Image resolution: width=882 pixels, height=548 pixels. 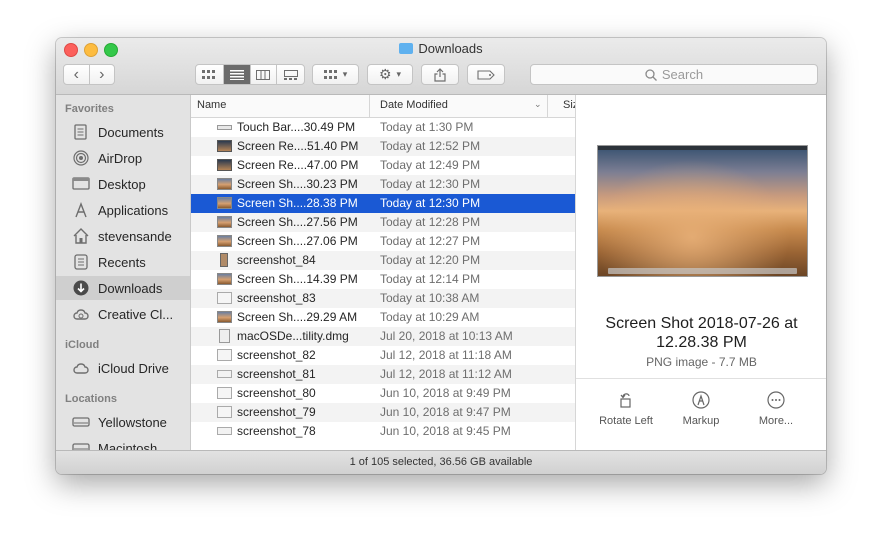 What do you see at coordinates (81, 314) in the screenshot?
I see `creative-cloud-icon` at bounding box center [81, 314].